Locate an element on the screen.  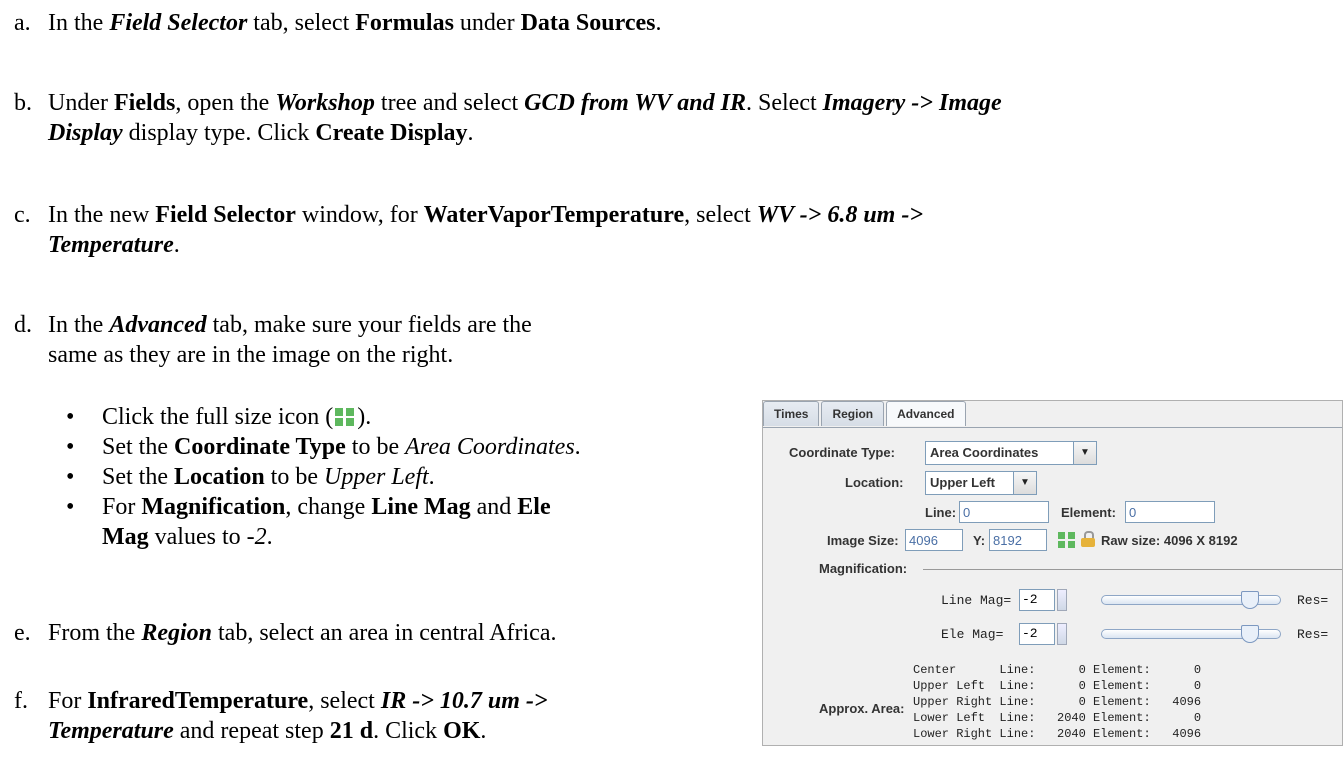
bullet-full-size: Click the full size icon (). is located at coordinates (323, 417).